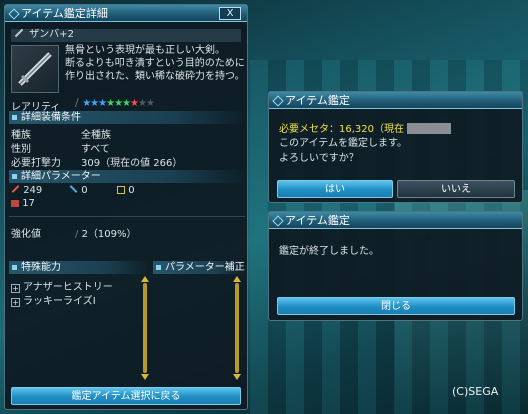 This screenshot has height=414, width=528. Describe the element at coordinates (343, 143) in the screenshot. I see `confirm-line-1: このアイテムを鑑定します。` at that location.